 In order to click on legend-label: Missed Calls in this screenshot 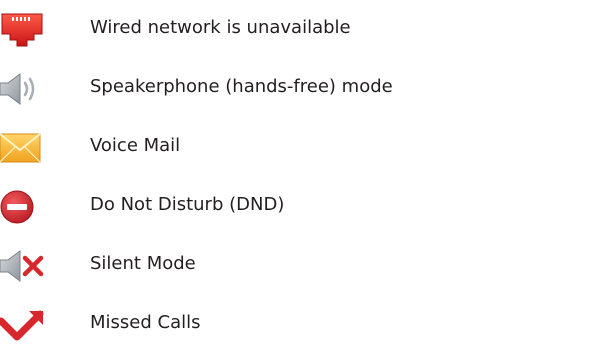, I will do `click(145, 322)`.